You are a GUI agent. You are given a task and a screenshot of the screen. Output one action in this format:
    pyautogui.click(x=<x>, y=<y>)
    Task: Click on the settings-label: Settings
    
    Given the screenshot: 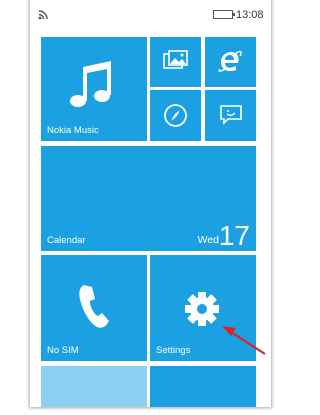 What is the action you would take?
    pyautogui.click(x=173, y=350)
    